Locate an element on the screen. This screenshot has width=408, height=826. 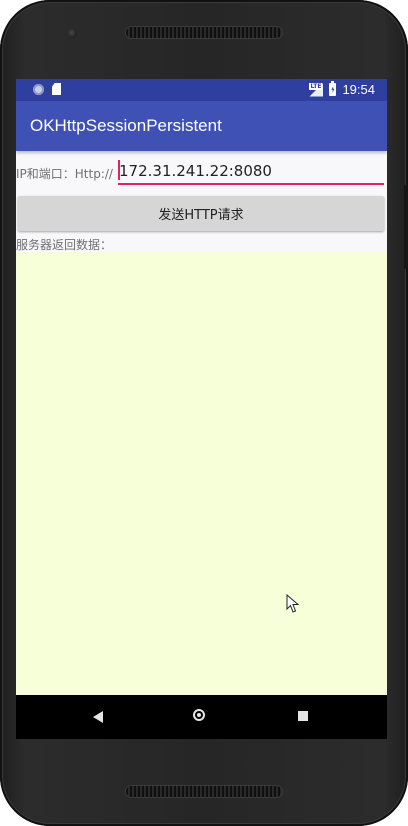
network-type-label: LTE is located at coordinates (316, 86).